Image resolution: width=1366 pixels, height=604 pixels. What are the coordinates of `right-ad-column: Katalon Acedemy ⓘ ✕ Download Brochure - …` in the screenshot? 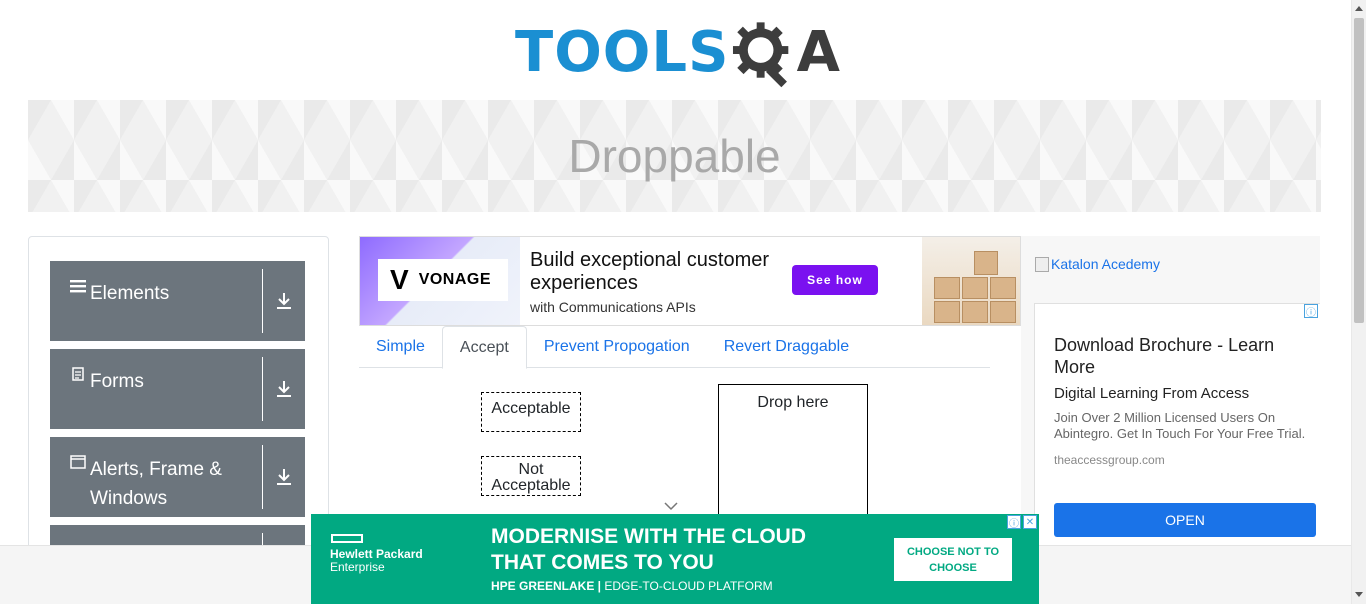 It's located at (1170, 391).